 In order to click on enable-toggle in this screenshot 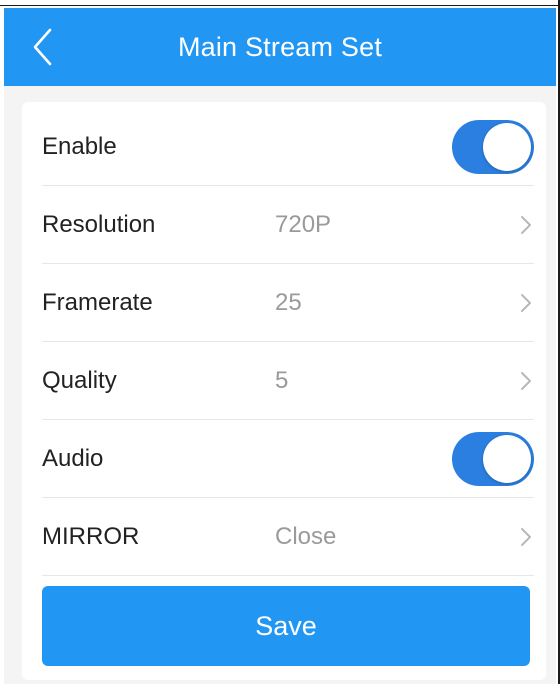, I will do `click(493, 147)`.